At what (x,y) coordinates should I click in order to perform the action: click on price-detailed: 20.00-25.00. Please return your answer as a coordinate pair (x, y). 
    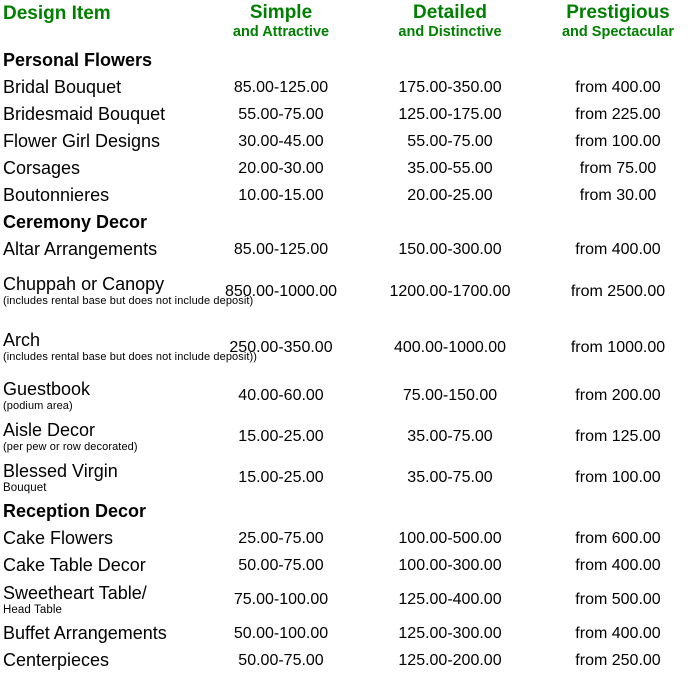
    Looking at the image, I should click on (450, 195).